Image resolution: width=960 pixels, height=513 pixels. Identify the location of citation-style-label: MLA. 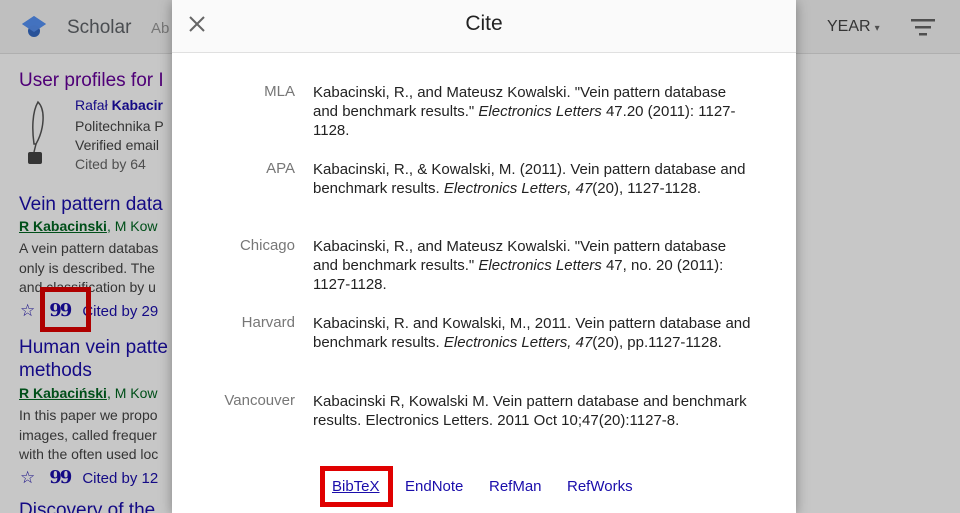
(279, 91).